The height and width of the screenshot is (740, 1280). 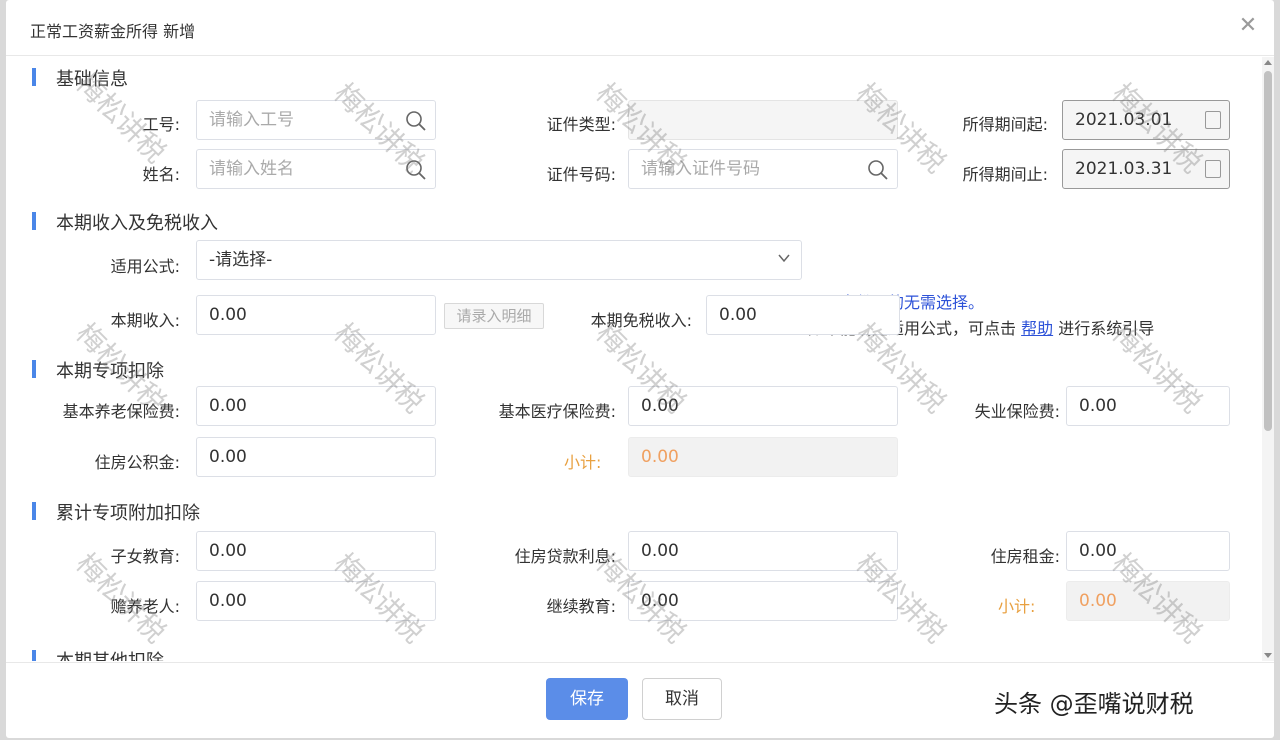 What do you see at coordinates (1106, 328) in the screenshot?
I see `help-hint-tail: 进行系统引导` at bounding box center [1106, 328].